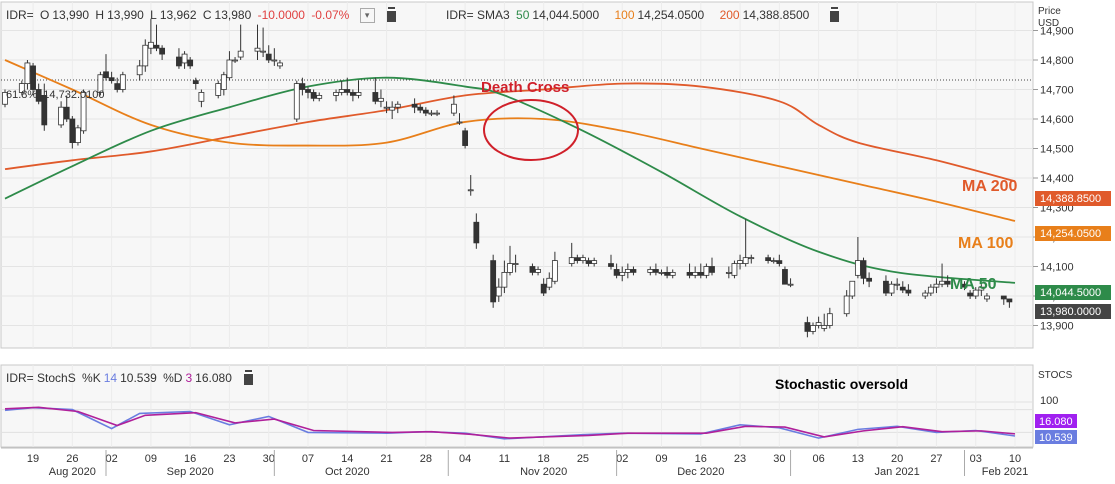 Image resolution: width=1115 pixels, height=484 pixels. What do you see at coordinates (125, 15) in the screenshot?
I see `high-value: 13,990` at bounding box center [125, 15].